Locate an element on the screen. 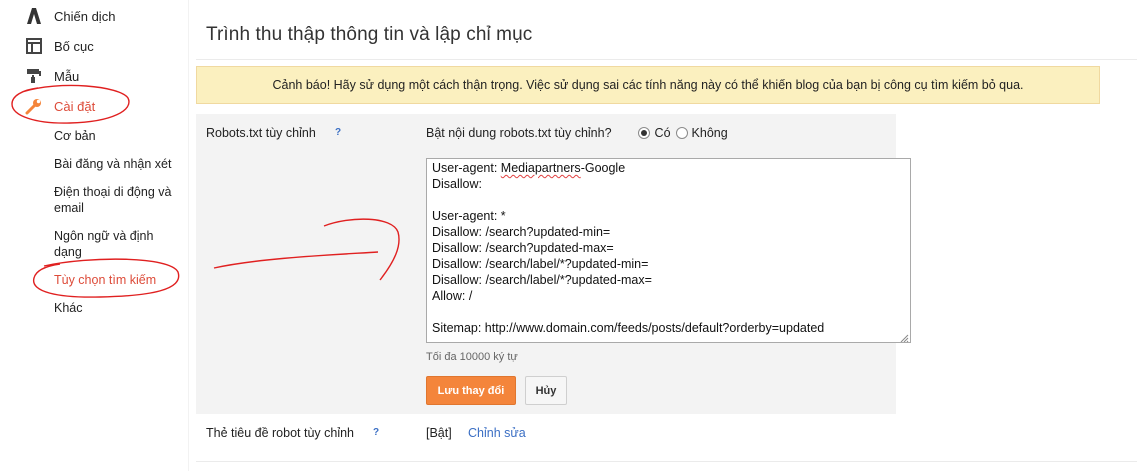  sidebar-subitem-basic: Cơ bản is located at coordinates (75, 136).